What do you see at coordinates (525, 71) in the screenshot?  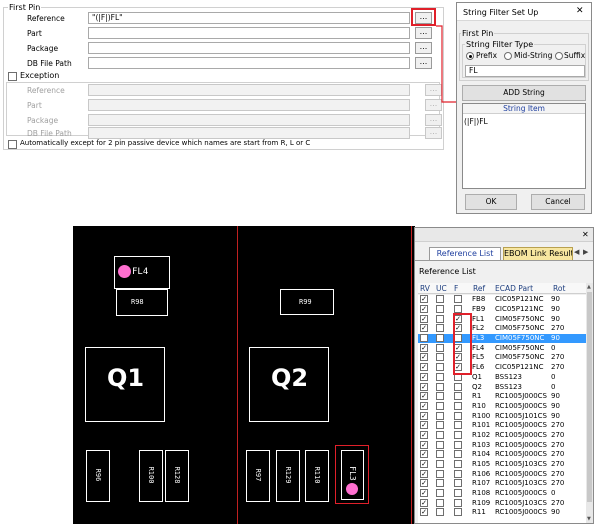 I see `string-input: FL` at bounding box center [525, 71].